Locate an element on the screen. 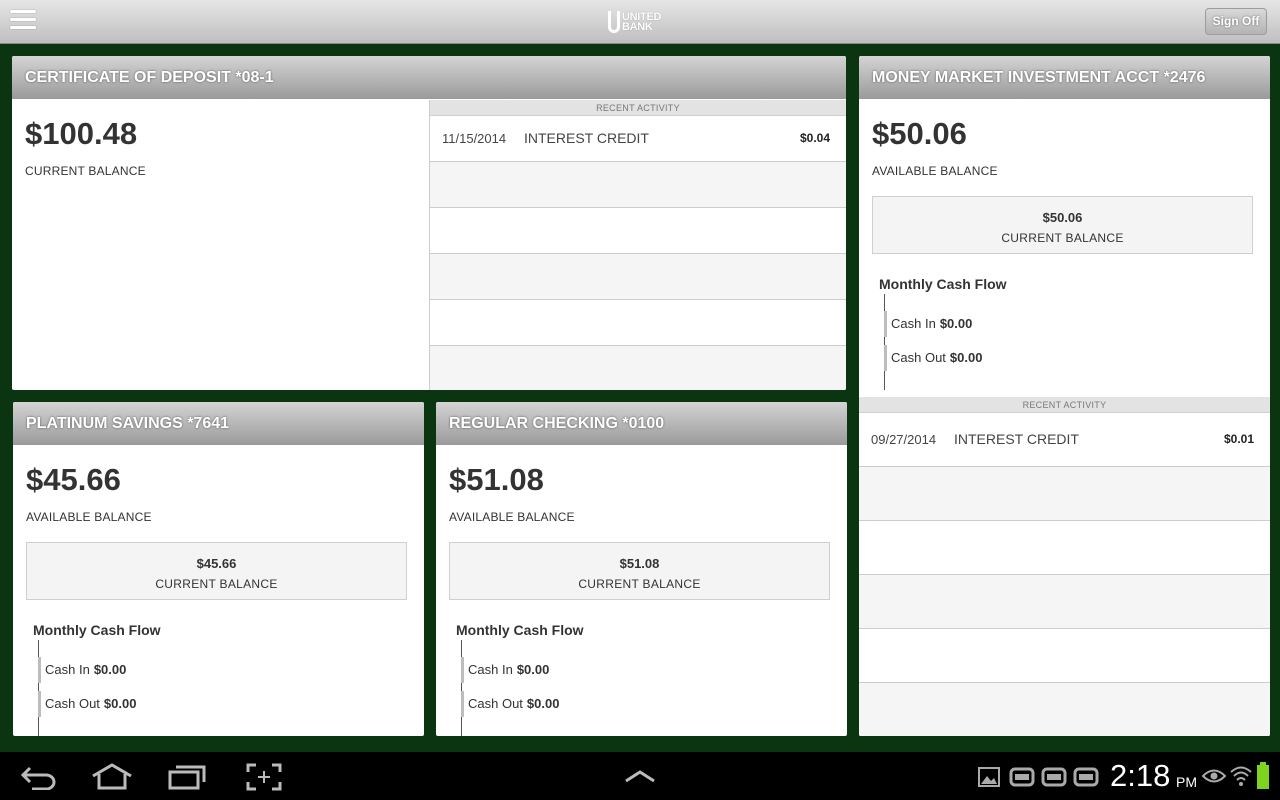 The width and height of the screenshot is (1280, 800). back-icon is located at coordinates (39, 777).